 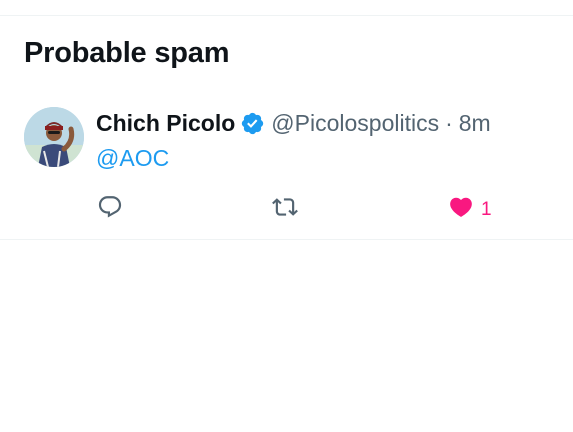 I want to click on retweet-icon, so click(x=285, y=209).